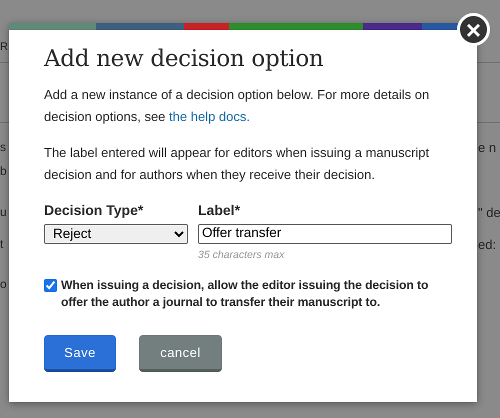 This screenshot has height=418, width=500. What do you see at coordinates (94, 210) in the screenshot?
I see `field-label: Decision Type*` at bounding box center [94, 210].